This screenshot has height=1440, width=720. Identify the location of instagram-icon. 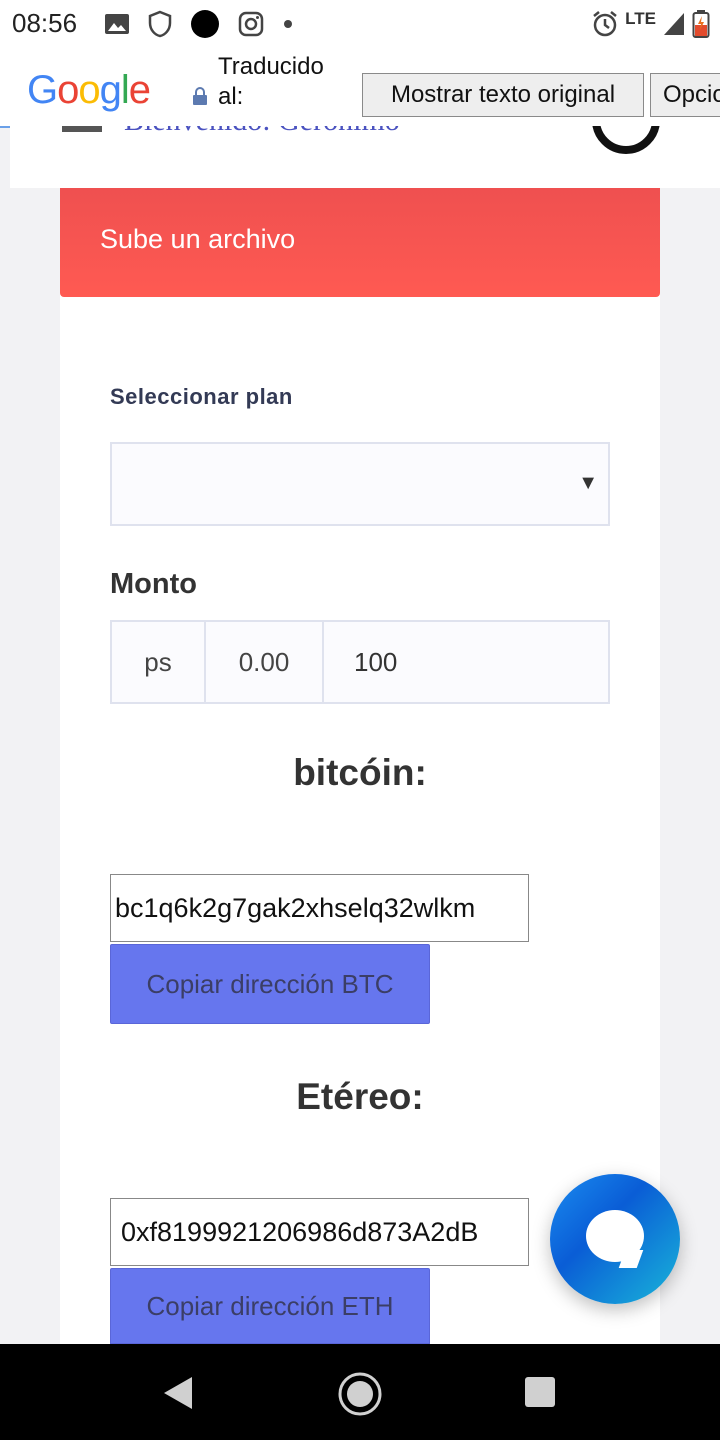
(251, 24).